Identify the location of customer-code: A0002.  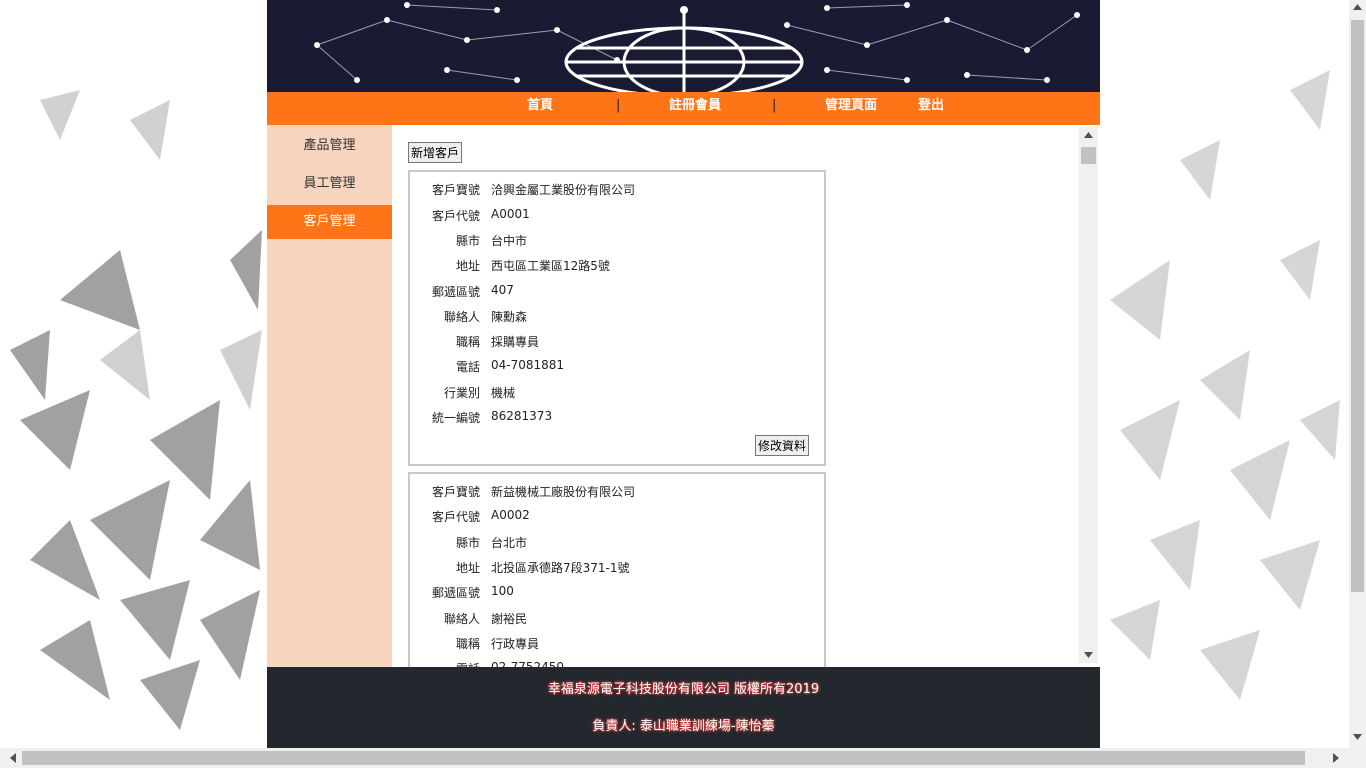
(510, 515).